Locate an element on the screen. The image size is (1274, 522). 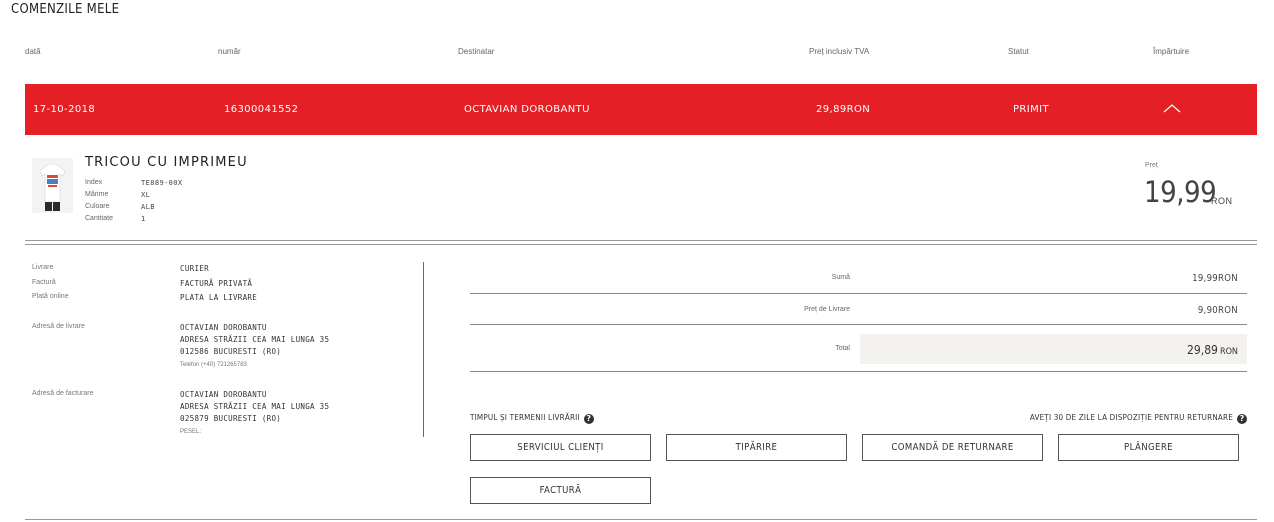
total-label: Total is located at coordinates (842, 348).